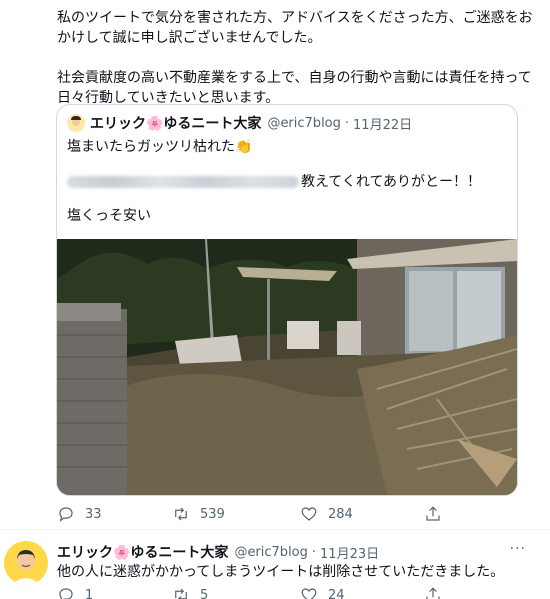 The width and height of the screenshot is (550, 599). Describe the element at coordinates (275, 529) in the screenshot. I see `divider` at that location.